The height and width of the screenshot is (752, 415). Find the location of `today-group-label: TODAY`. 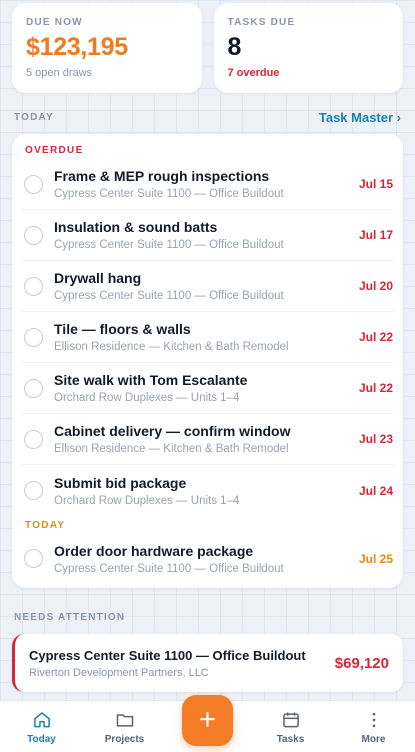

today-group-label: TODAY is located at coordinates (45, 525).